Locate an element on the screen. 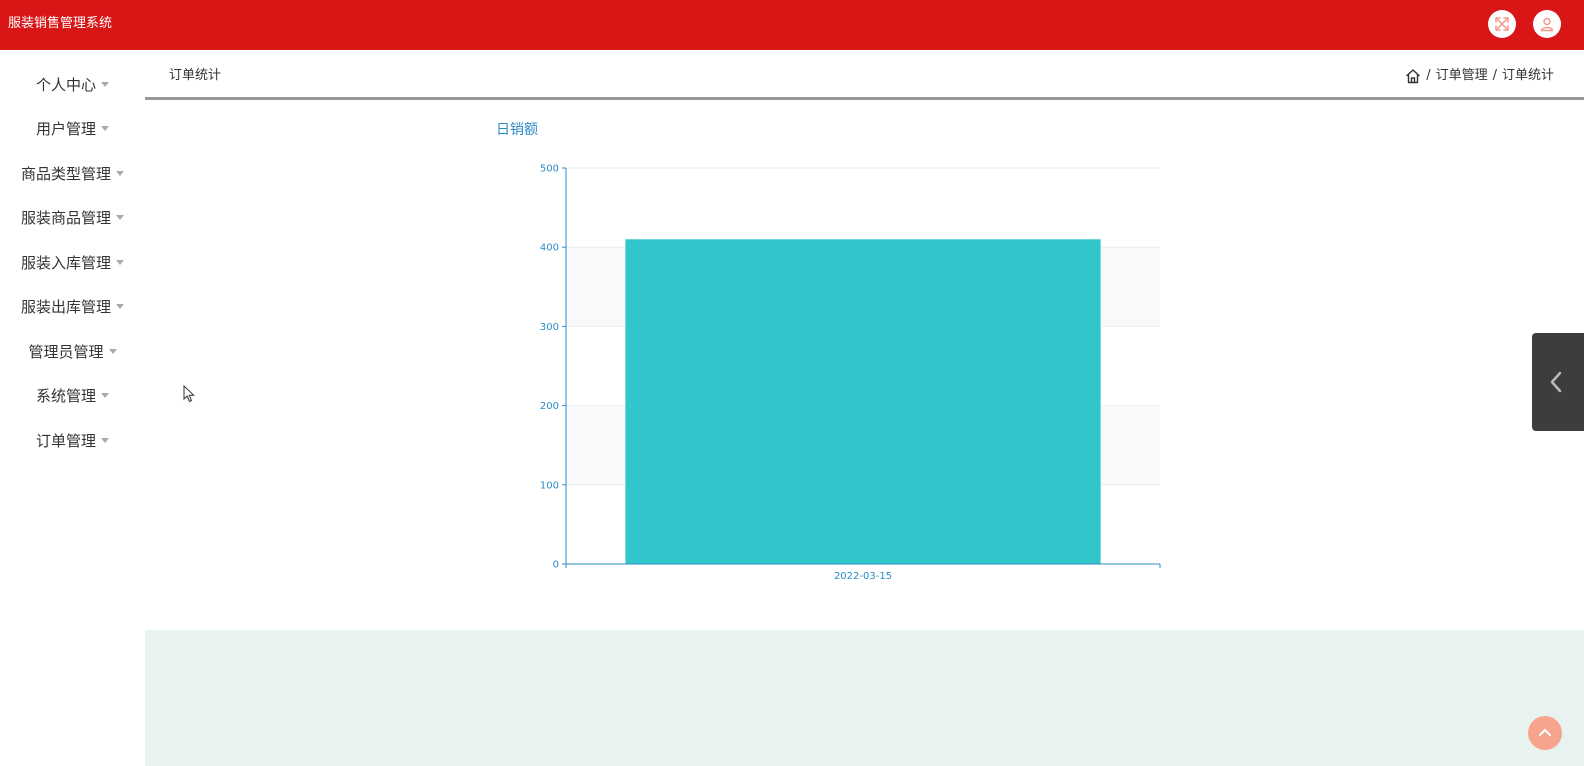 This screenshot has height=766, width=1584. side-panel-toggle is located at coordinates (1558, 382).